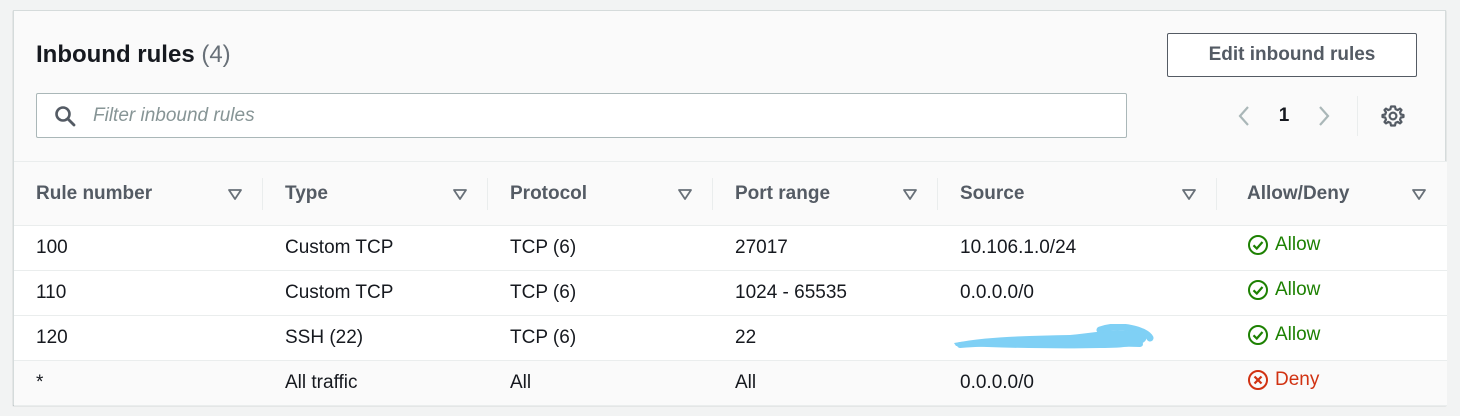 Image resolution: width=1460 pixels, height=416 pixels. What do you see at coordinates (825, 383) in the screenshot?
I see `cell-port-range: All` at bounding box center [825, 383].